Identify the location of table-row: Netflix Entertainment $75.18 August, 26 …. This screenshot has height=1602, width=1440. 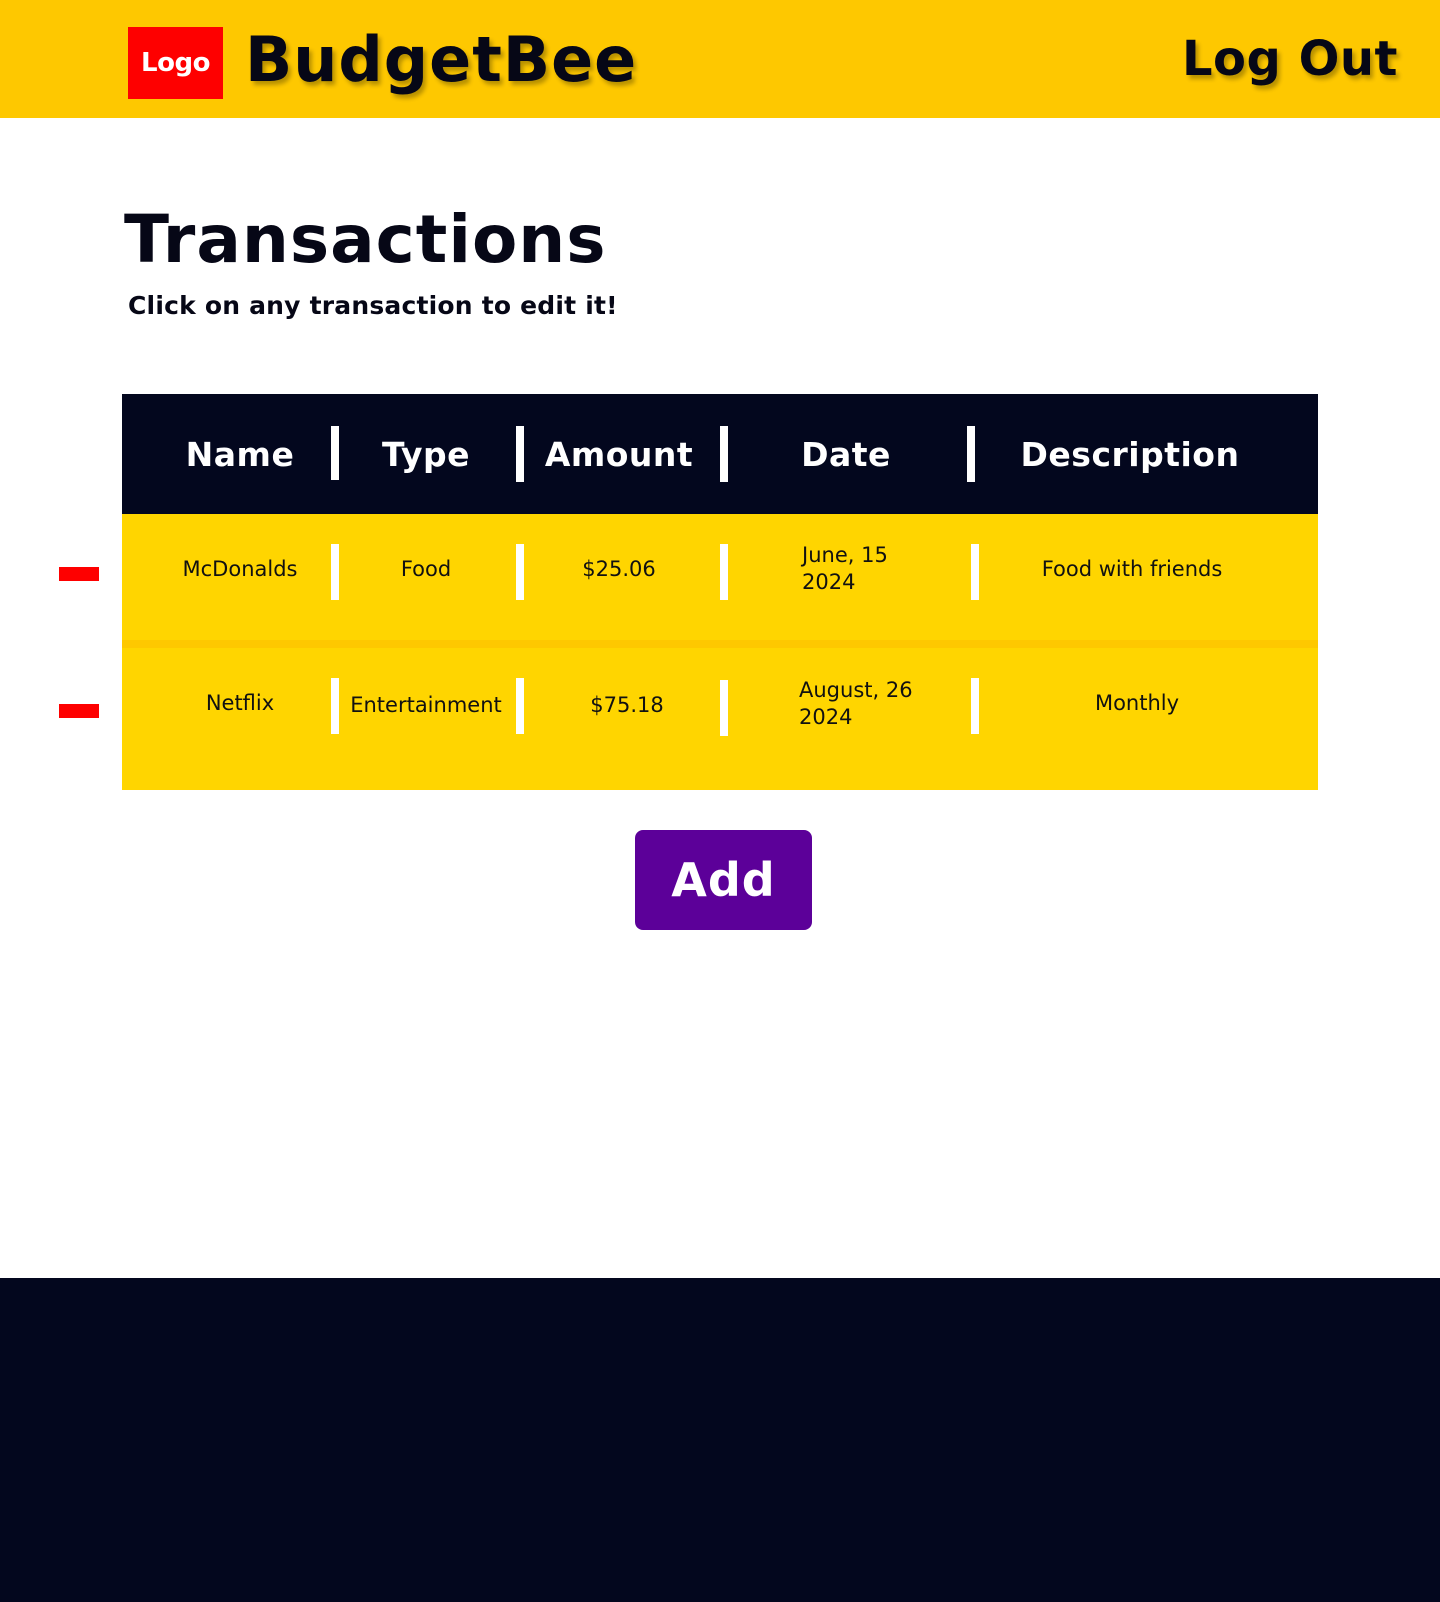
(720, 715).